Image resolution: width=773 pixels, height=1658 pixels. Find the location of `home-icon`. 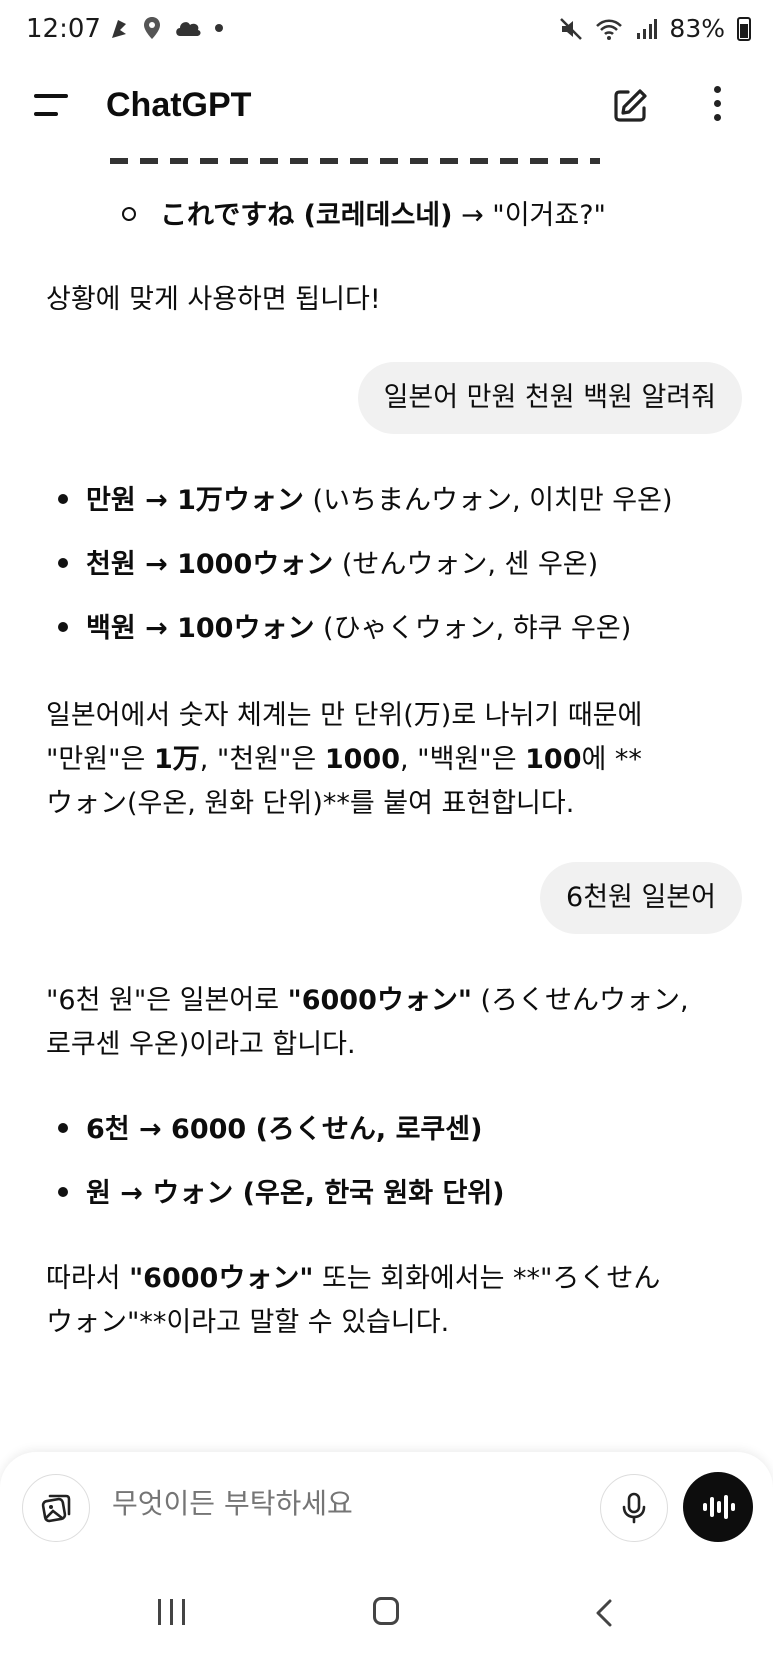

home-icon is located at coordinates (386, 1611).